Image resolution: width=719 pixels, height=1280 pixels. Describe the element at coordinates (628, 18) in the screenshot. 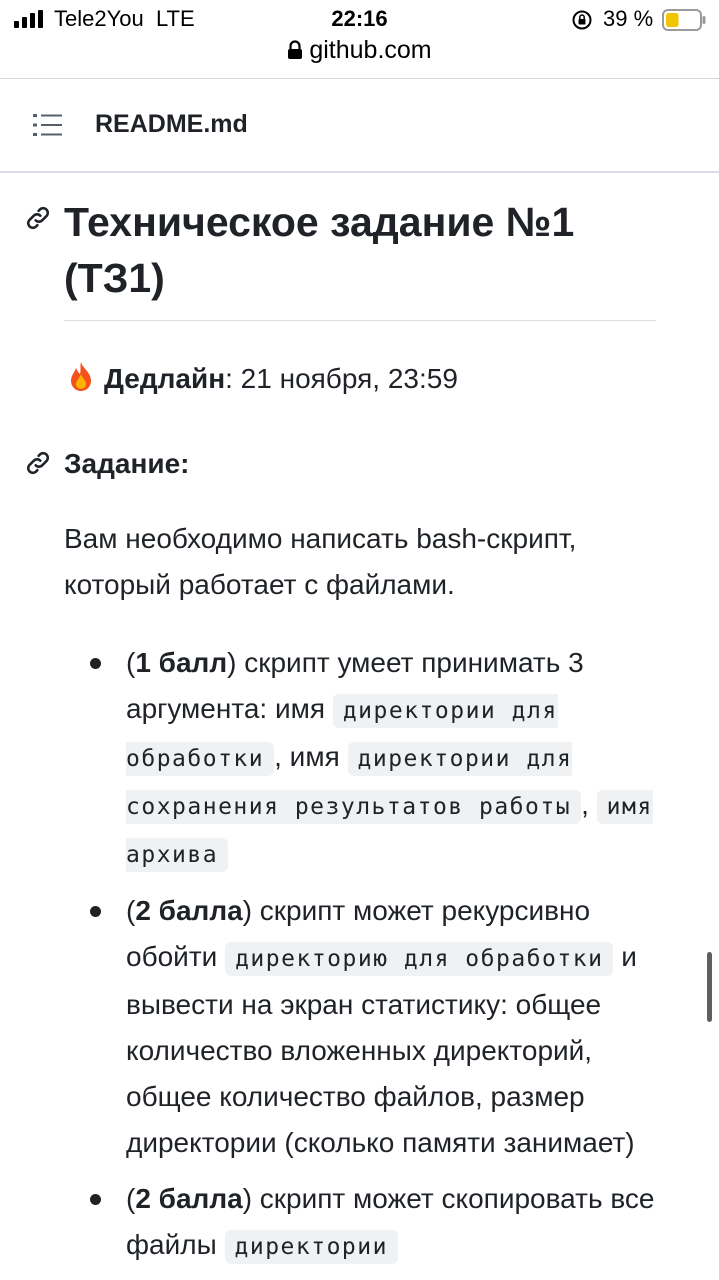

I see `battery-percent: 39 %` at that location.